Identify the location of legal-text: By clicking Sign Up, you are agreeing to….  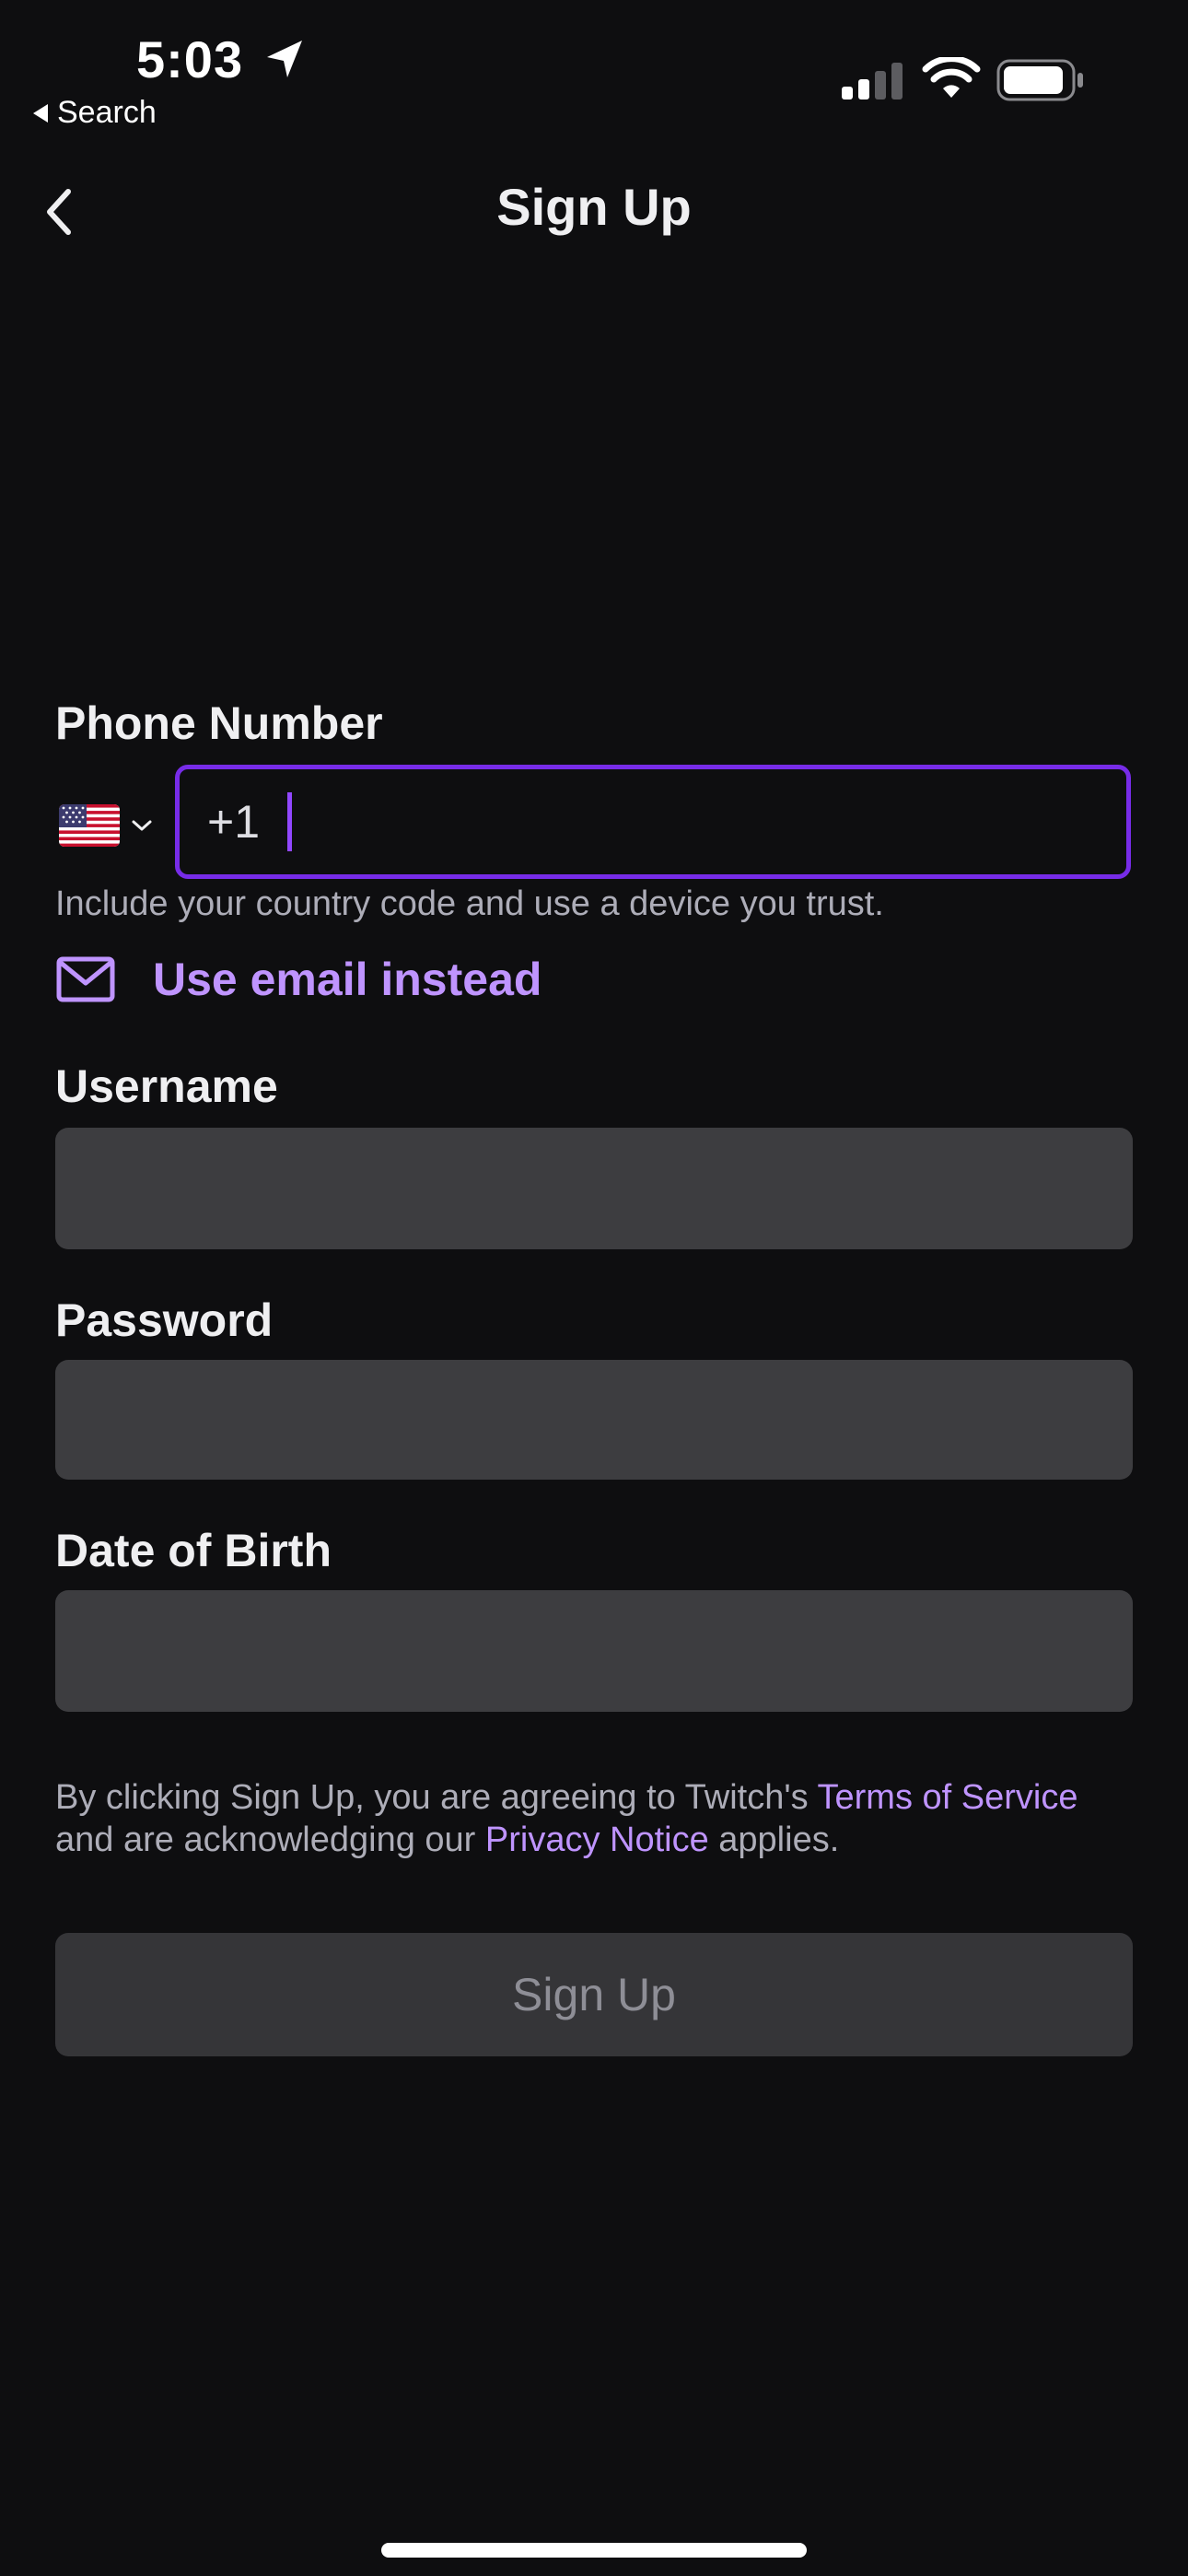
(598, 1818).